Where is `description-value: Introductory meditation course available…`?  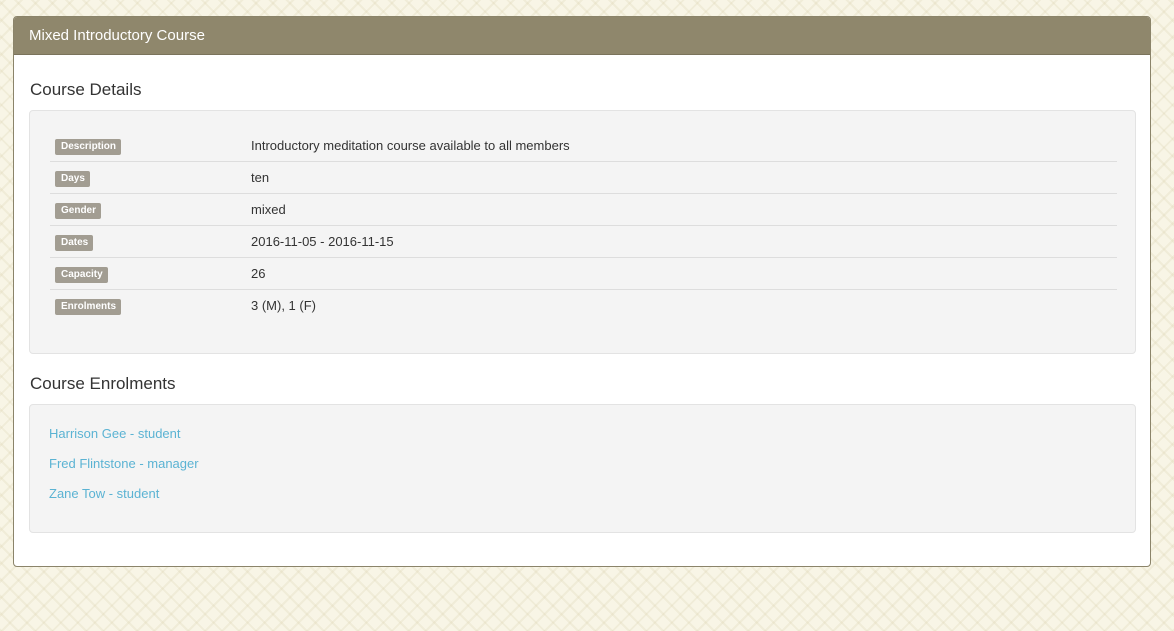
description-value: Introductory meditation course available… is located at coordinates (410, 145).